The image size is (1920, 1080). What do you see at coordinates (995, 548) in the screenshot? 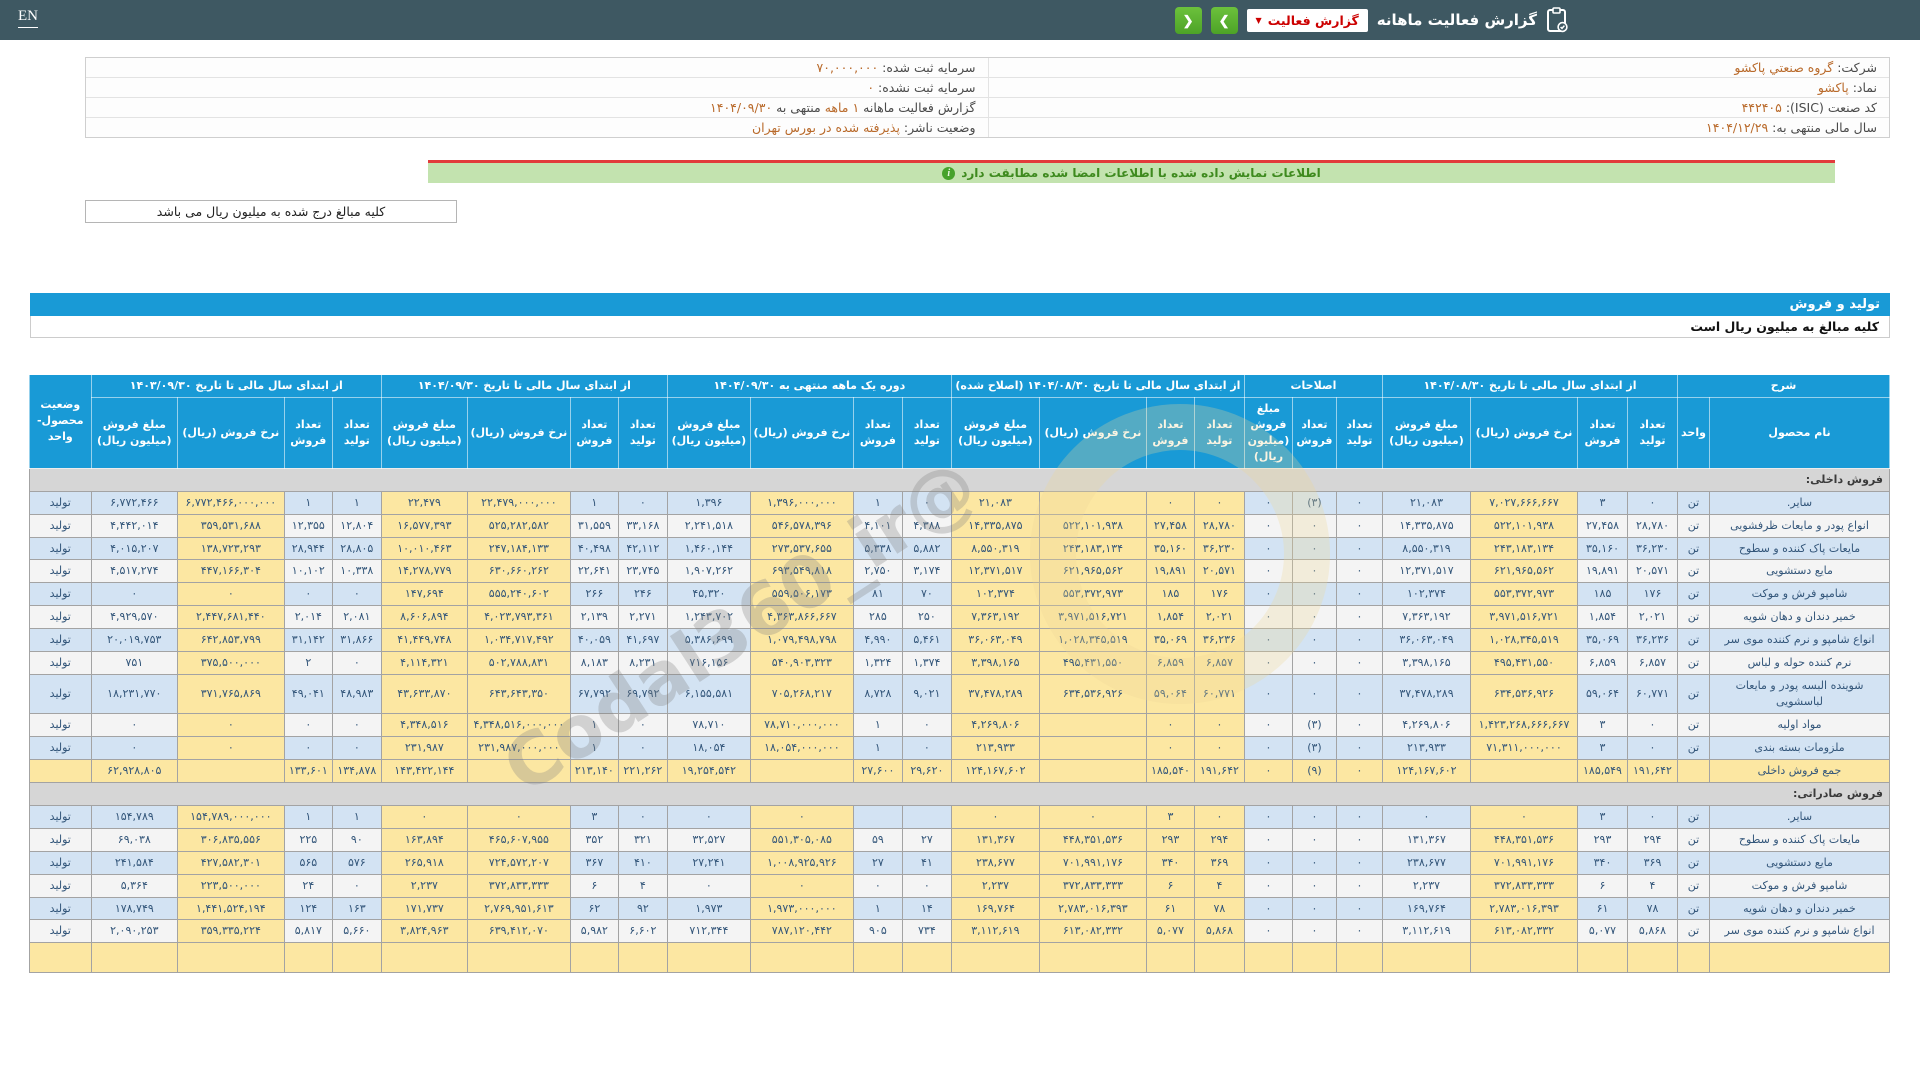
I see `value-cell: ۸,۵۵۰,۳۱۹` at bounding box center [995, 548].